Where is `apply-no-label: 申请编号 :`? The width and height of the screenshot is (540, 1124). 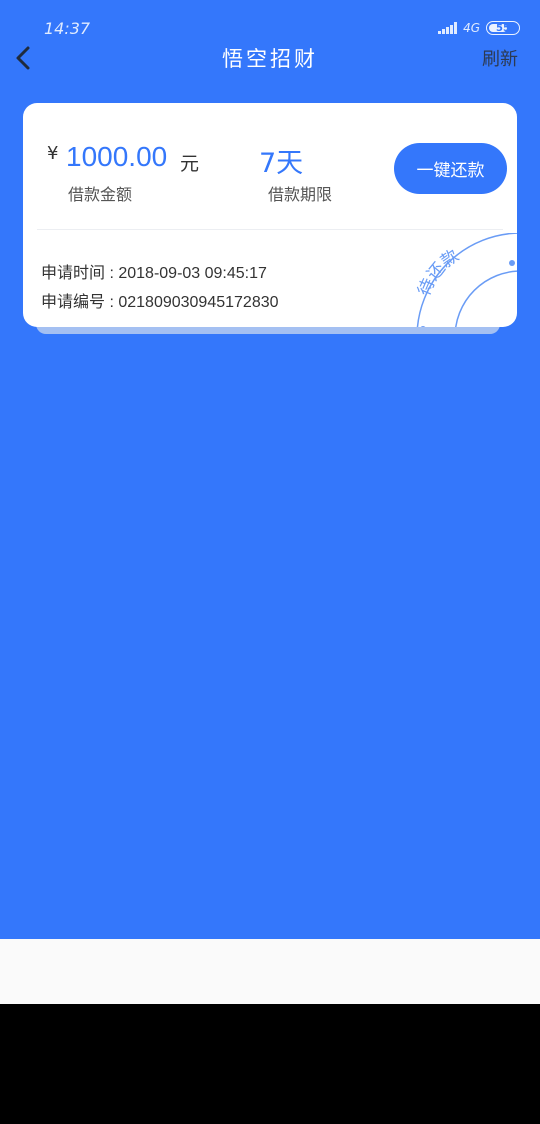 apply-no-label: 申请编号 : is located at coordinates (80, 302).